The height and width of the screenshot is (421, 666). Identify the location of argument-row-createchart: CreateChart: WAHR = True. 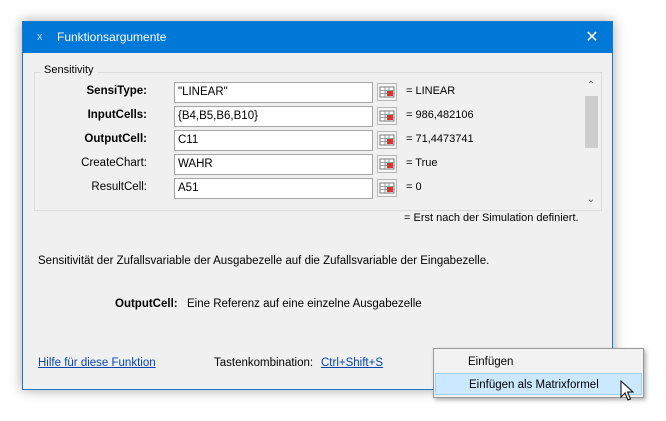
(309, 164).